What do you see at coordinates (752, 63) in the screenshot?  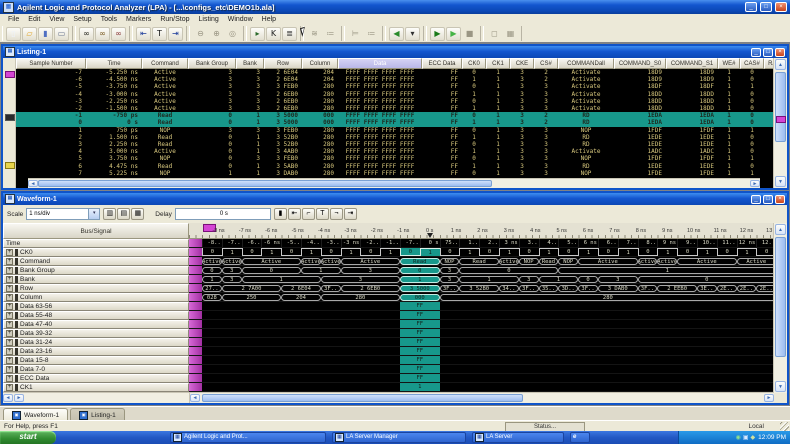 I see `col-header-cas: CAS#` at bounding box center [752, 63].